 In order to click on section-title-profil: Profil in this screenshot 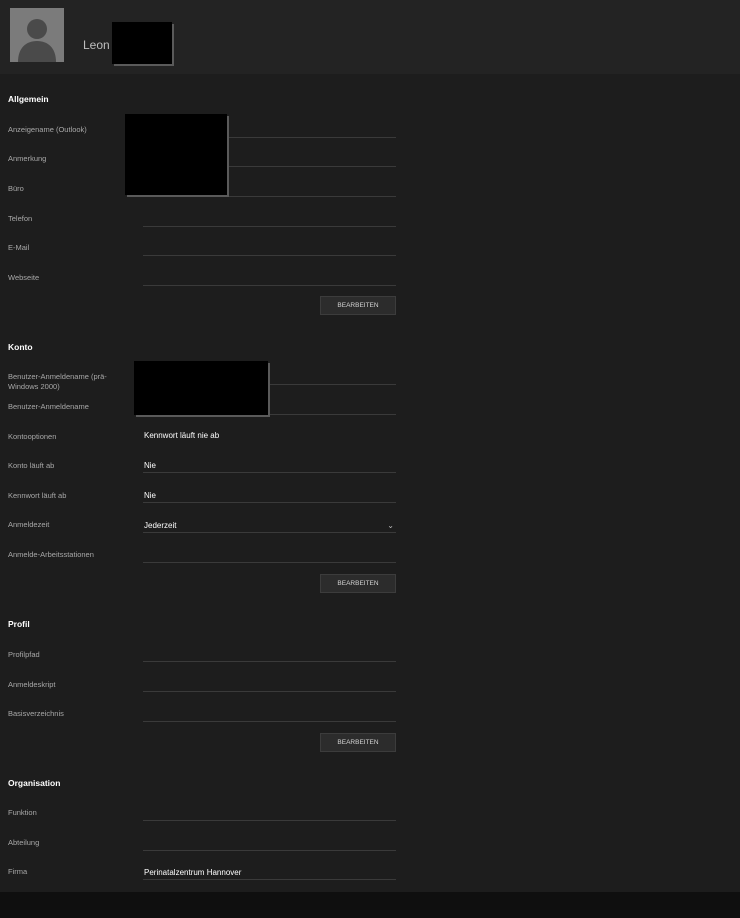, I will do `click(19, 624)`.